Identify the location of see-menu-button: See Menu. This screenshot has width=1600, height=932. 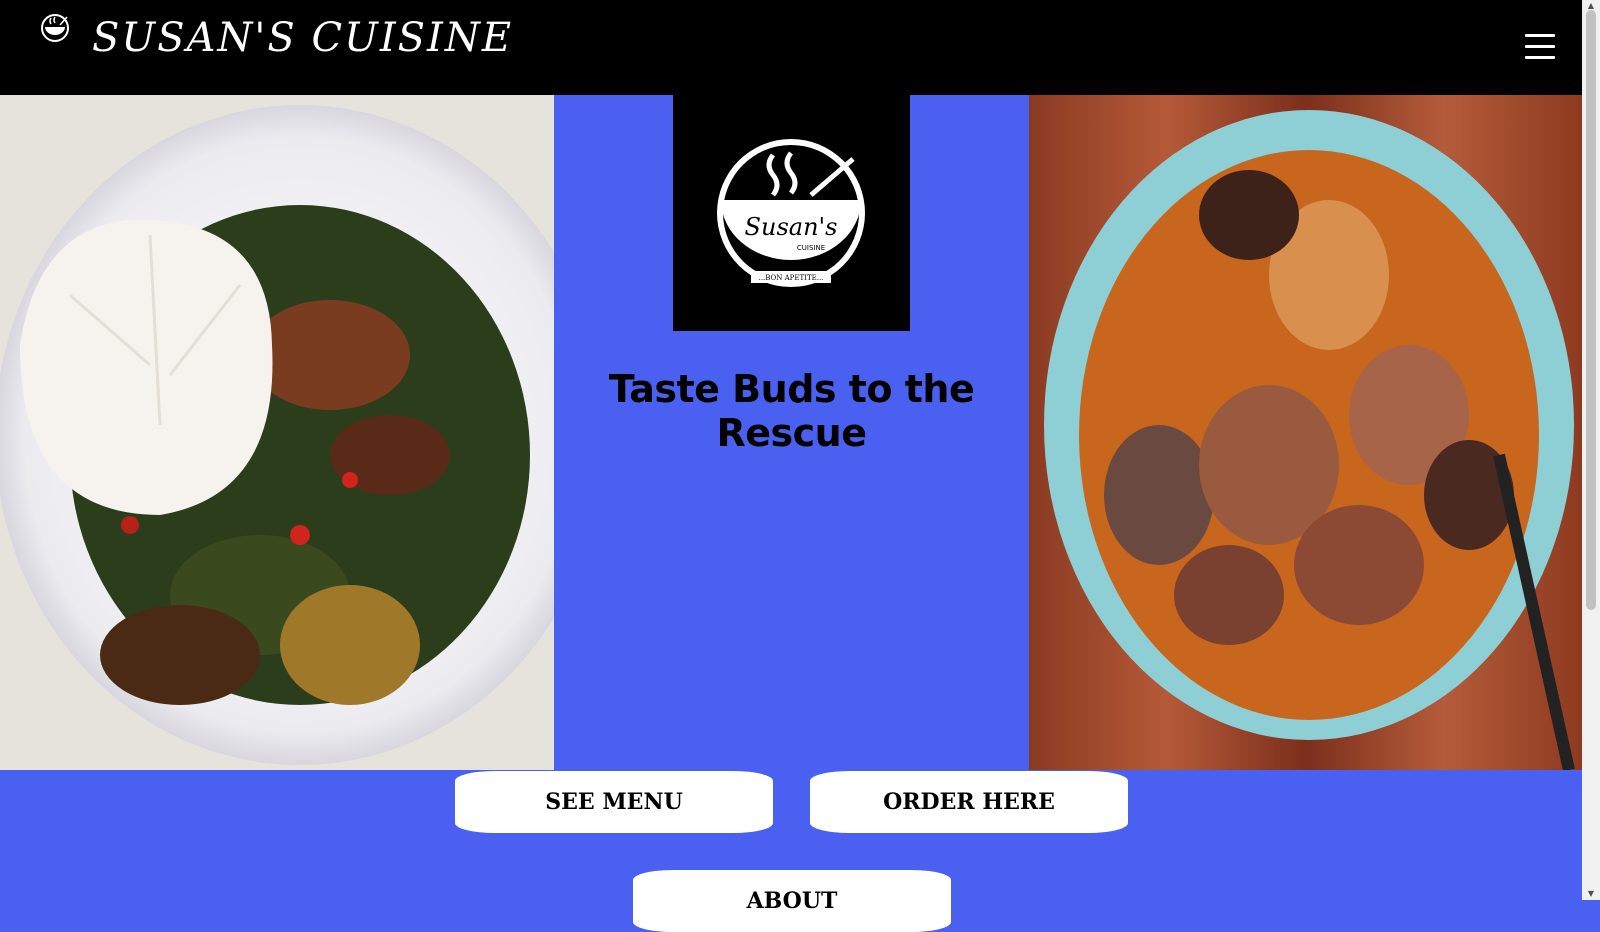
(614, 802).